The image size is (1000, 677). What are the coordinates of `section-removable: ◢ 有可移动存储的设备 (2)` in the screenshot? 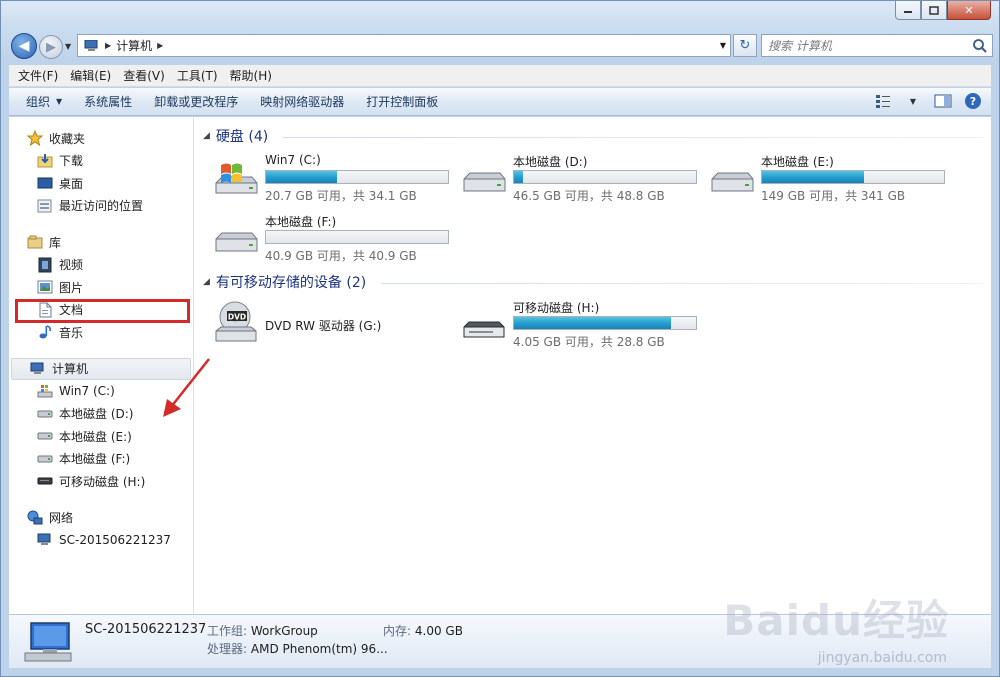 It's located at (284, 282).